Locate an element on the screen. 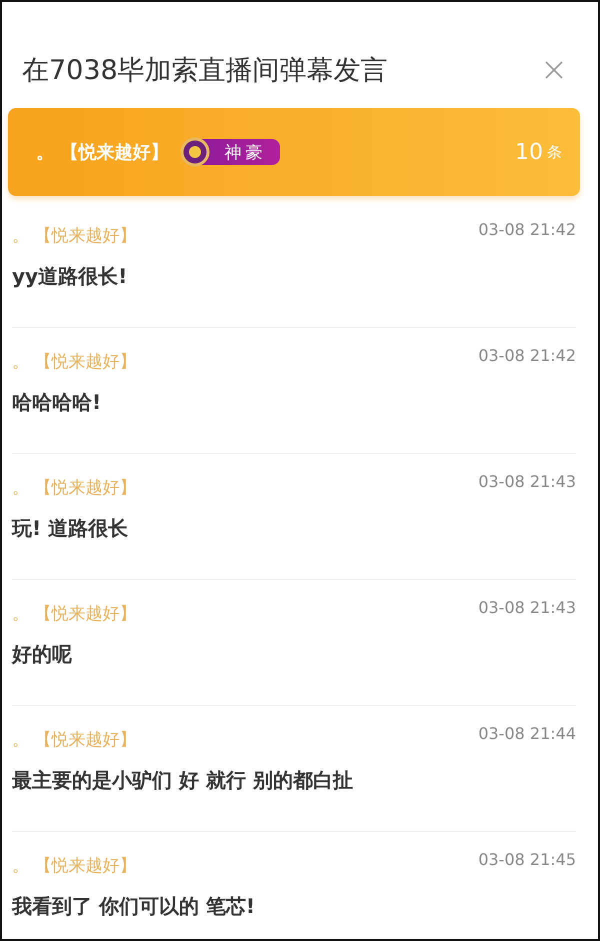 This screenshot has width=600, height=941. message-time: 03-08 21:45 is located at coordinates (527, 859).